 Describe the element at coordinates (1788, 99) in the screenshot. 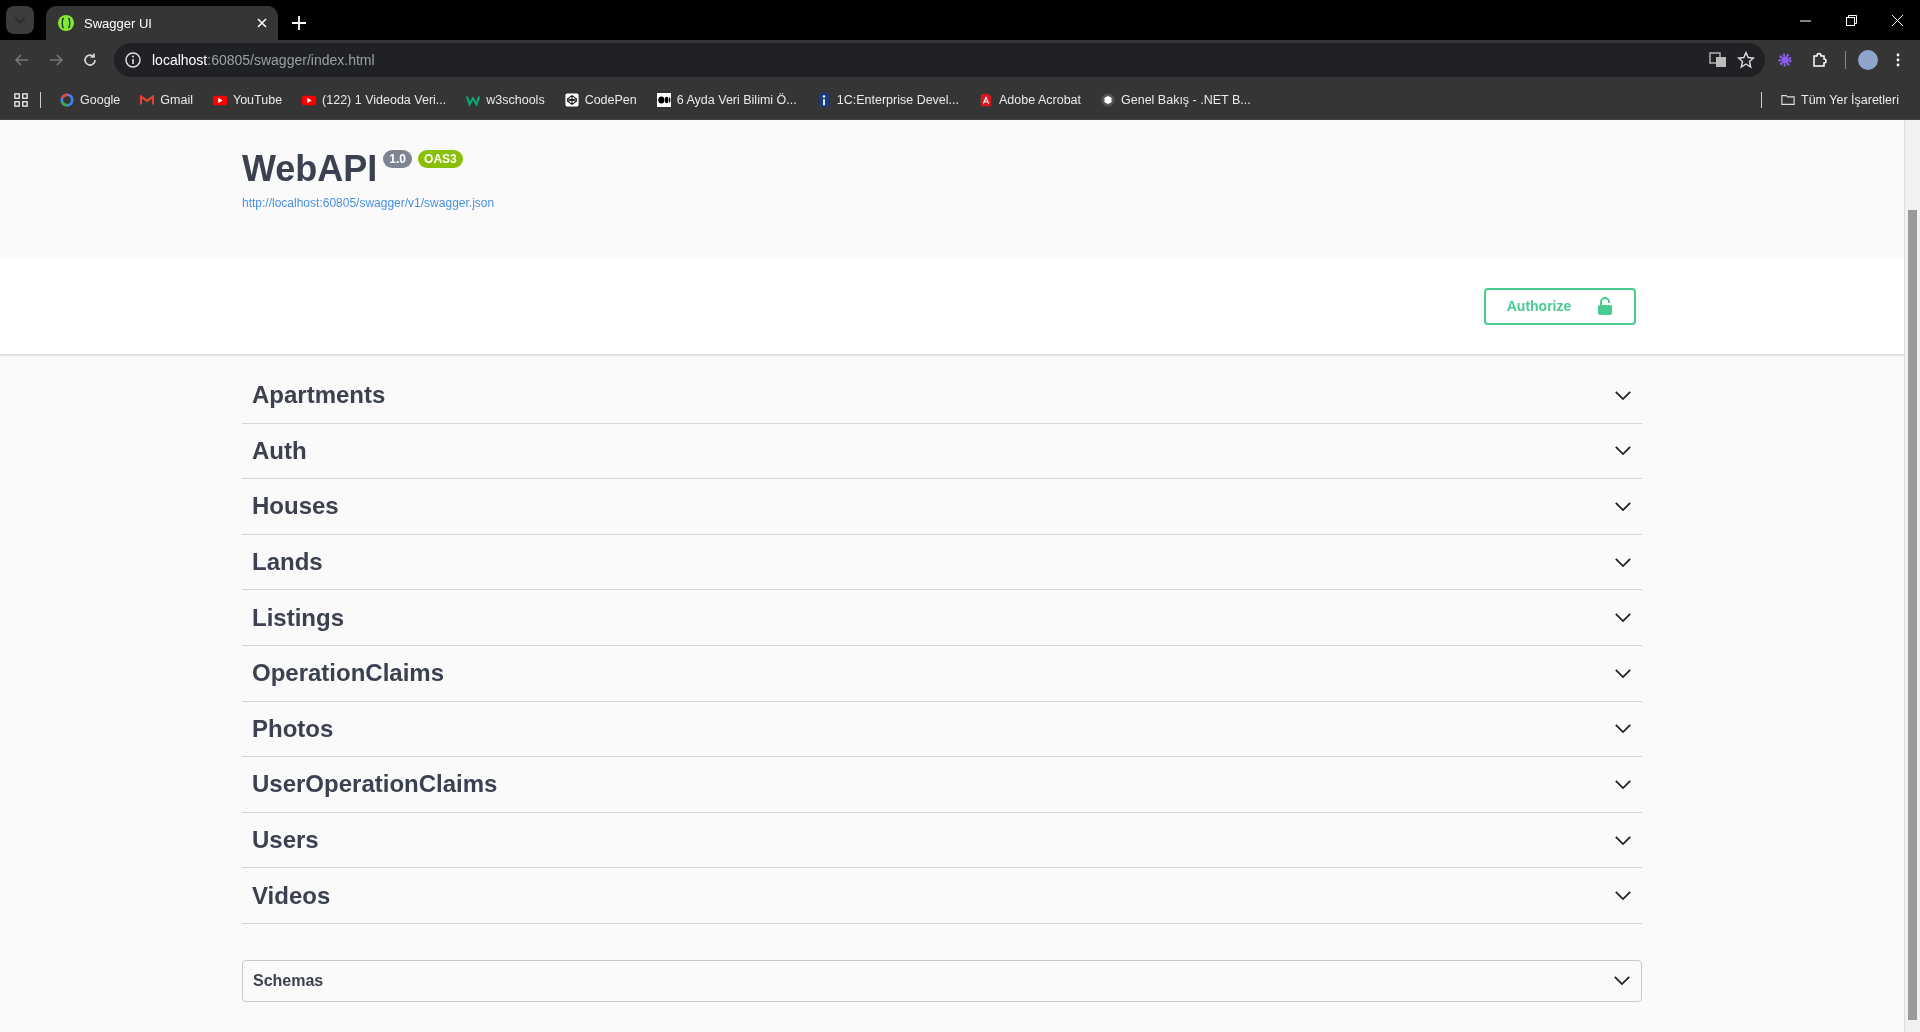

I see `folder-icon` at that location.